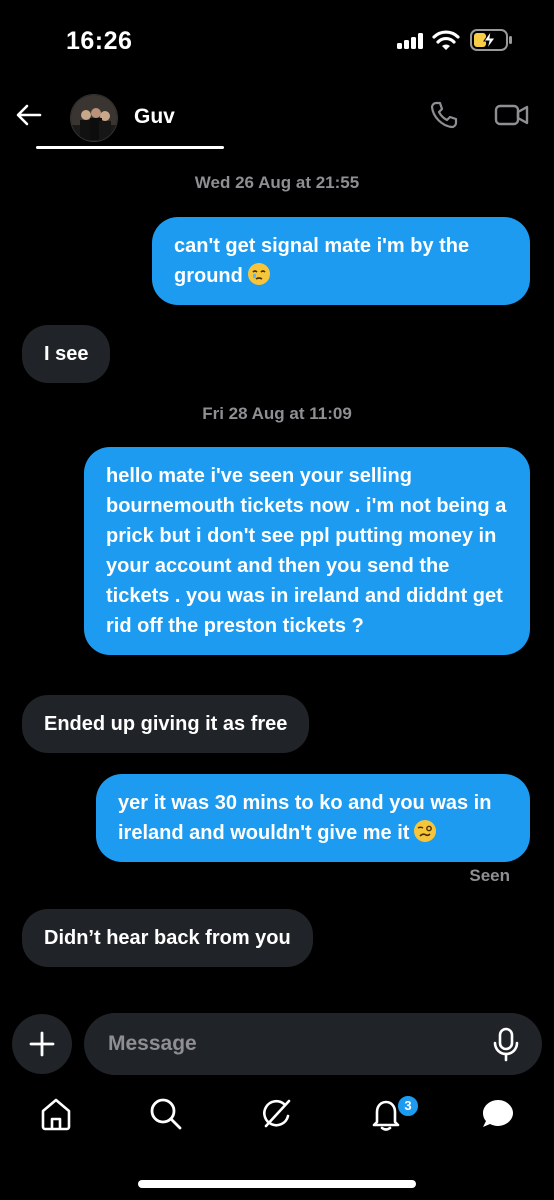  Describe the element at coordinates (258, 274) in the screenshot. I see `face-holding-back-tears-icon` at that location.